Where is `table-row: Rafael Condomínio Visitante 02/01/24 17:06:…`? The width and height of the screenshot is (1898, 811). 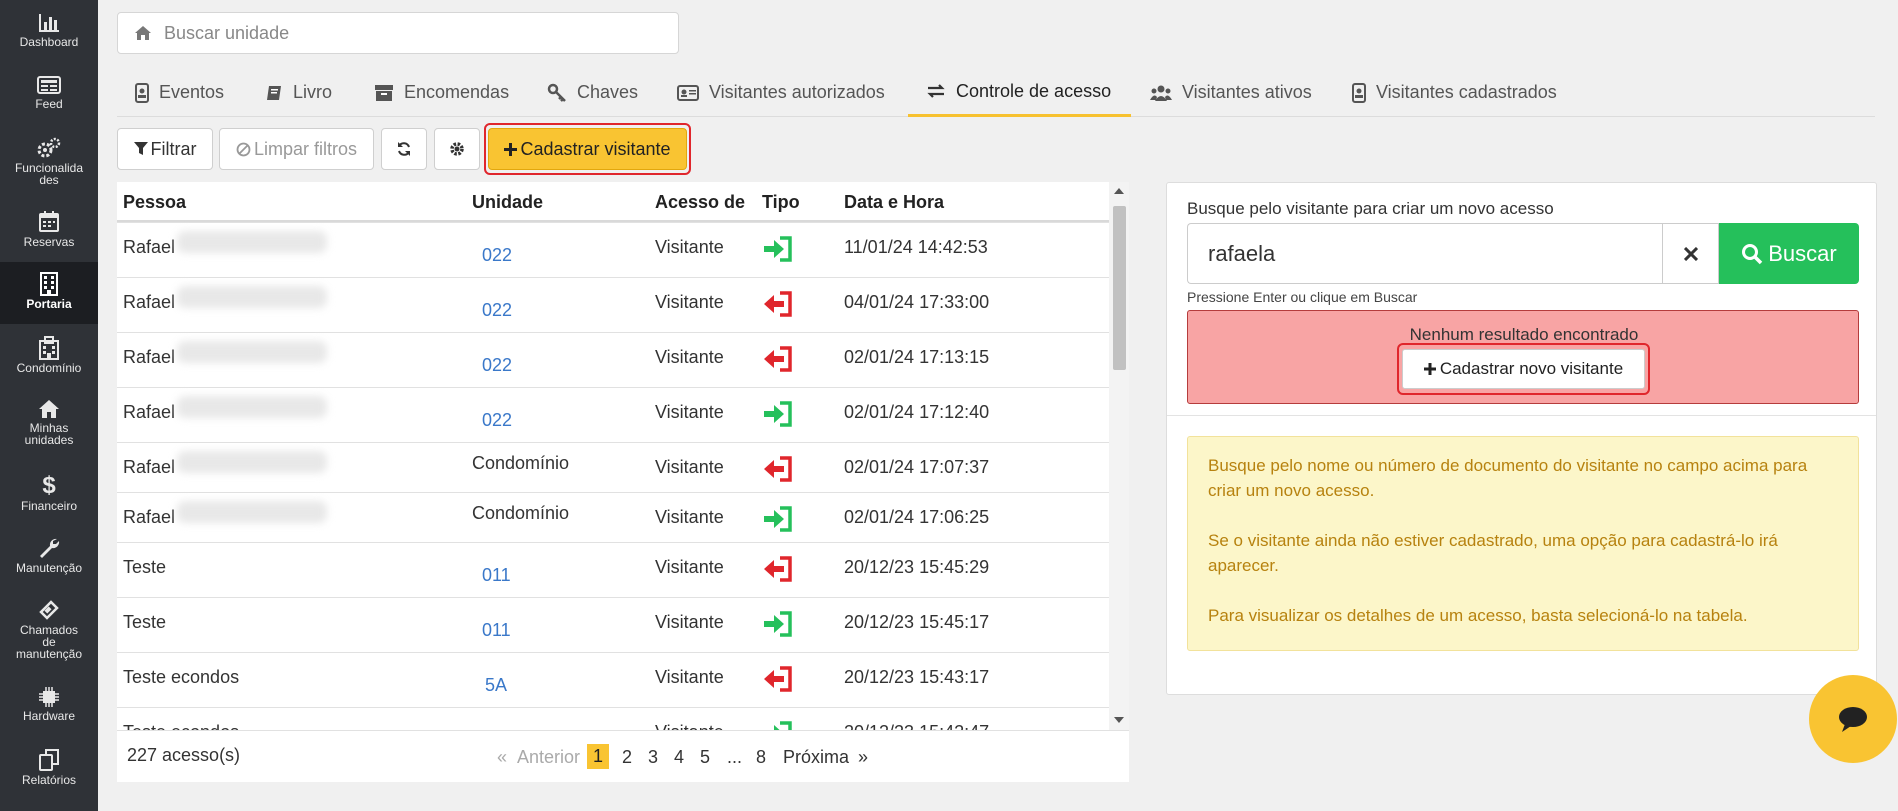 table-row: Rafael Condomínio Visitante 02/01/24 17:06:… is located at coordinates (613, 517).